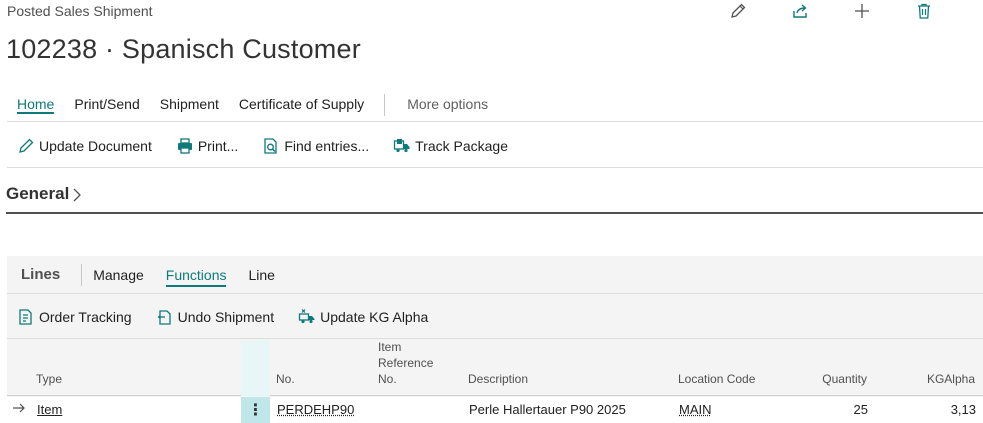  What do you see at coordinates (315, 409) in the screenshot?
I see `cell-no: PERDEHP90` at bounding box center [315, 409].